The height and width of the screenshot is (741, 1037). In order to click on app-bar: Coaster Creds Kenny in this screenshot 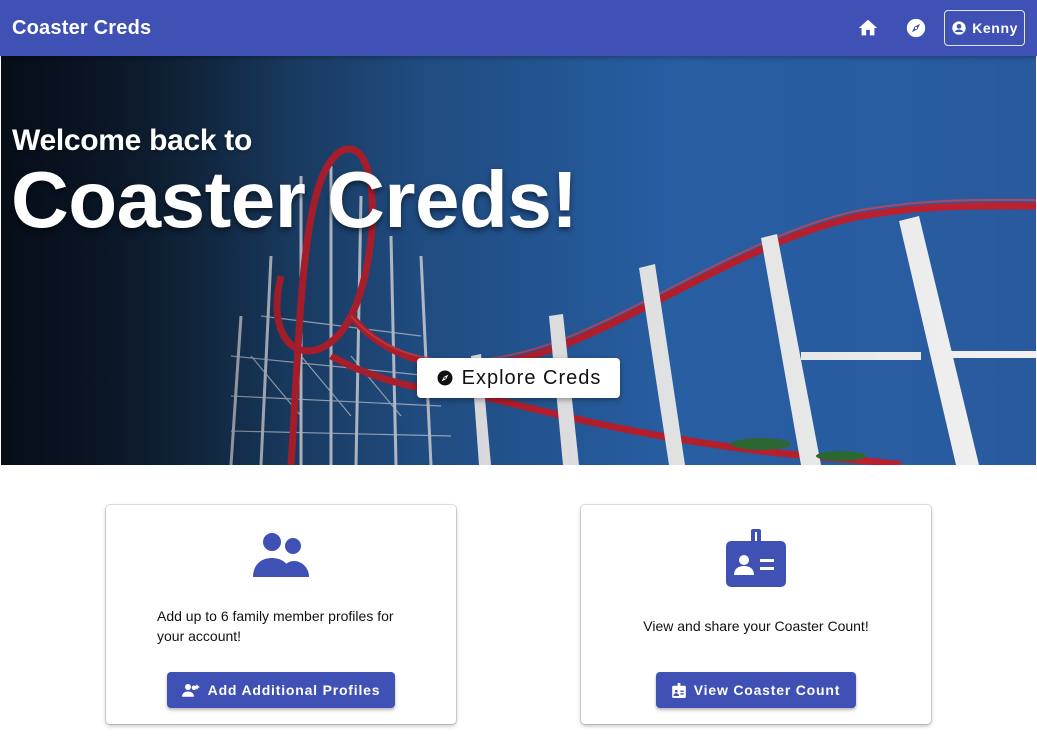, I will do `click(518, 28)`.